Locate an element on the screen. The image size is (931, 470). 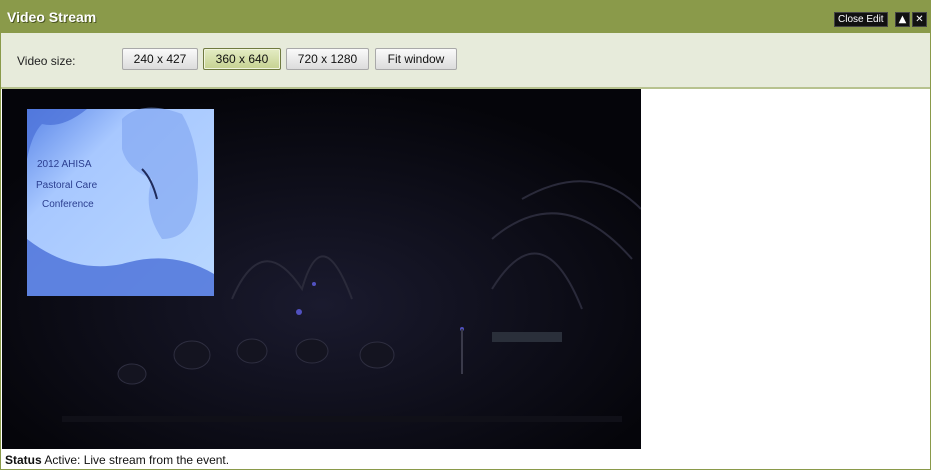
status-label: Status is located at coordinates (23, 460).